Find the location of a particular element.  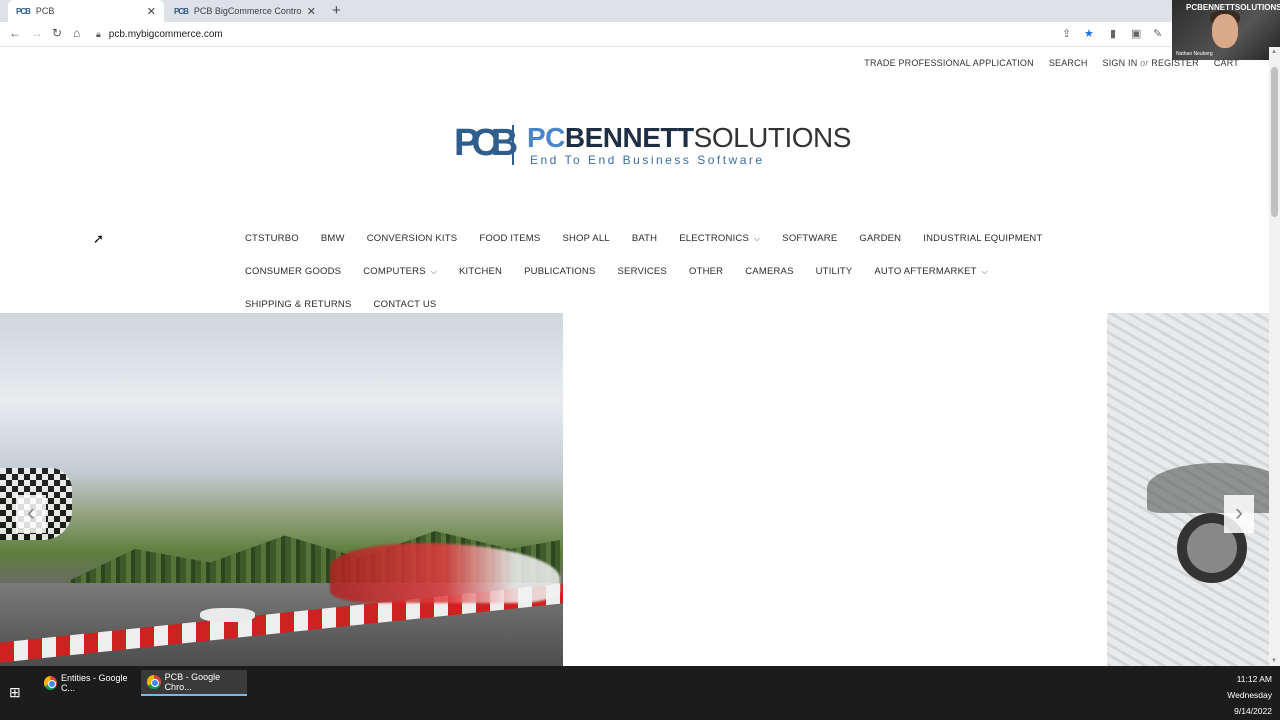

logo-divider is located at coordinates (513, 145).